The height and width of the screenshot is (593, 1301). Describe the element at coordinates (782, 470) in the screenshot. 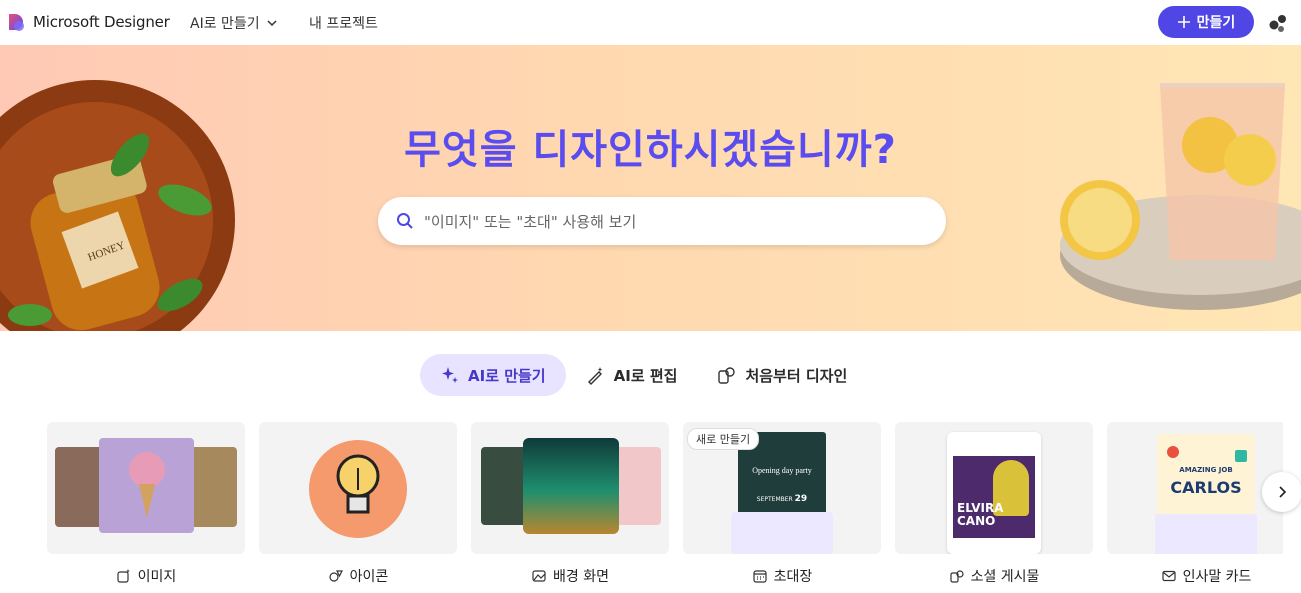

I see `invitation-title: Opening day party` at that location.